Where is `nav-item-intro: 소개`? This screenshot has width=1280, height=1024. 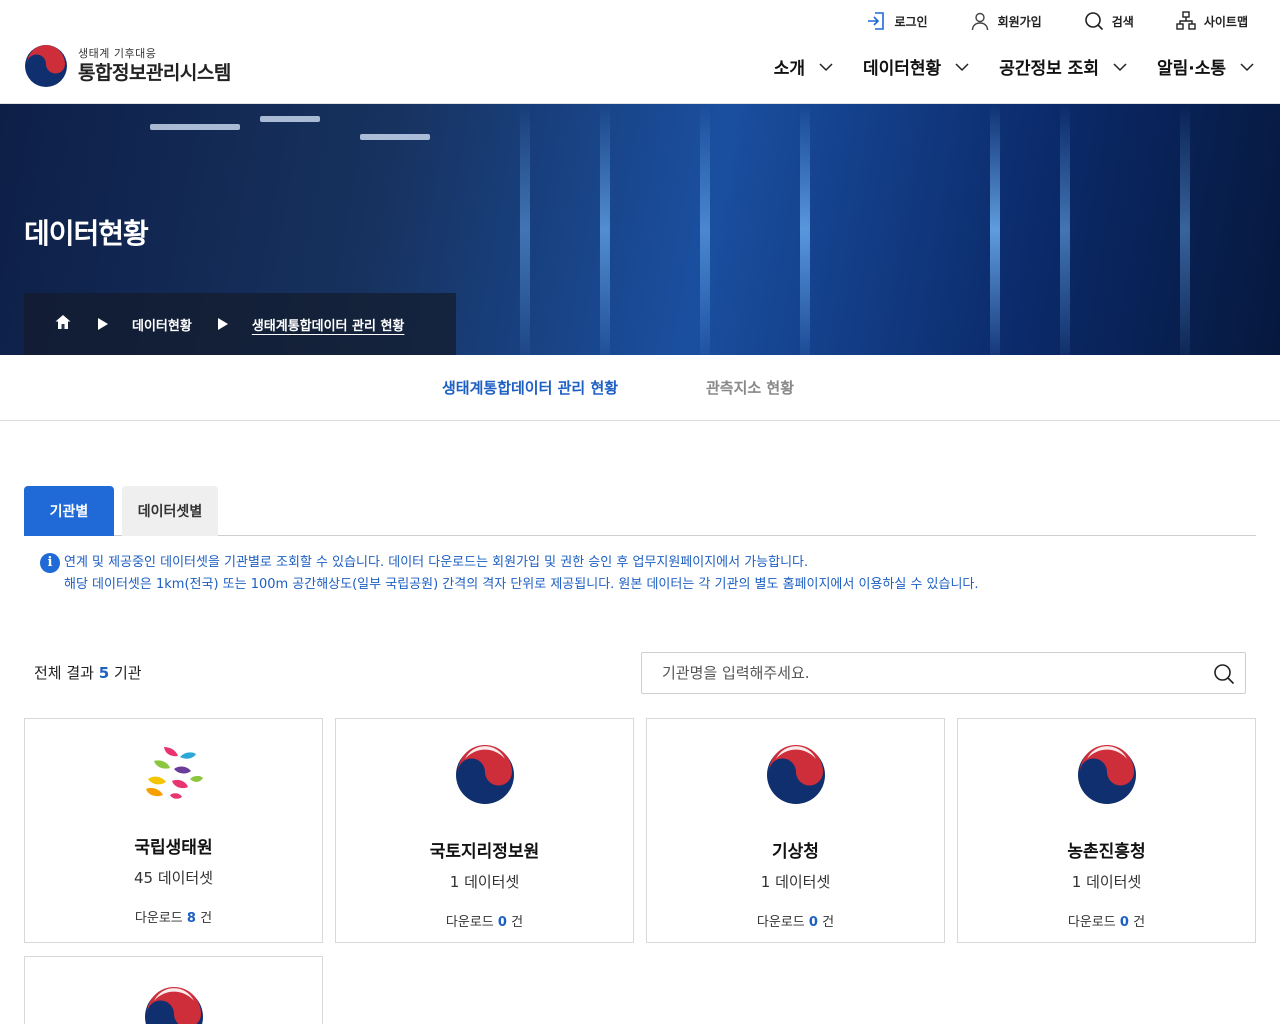
nav-item-intro: 소개 is located at coordinates (803, 66).